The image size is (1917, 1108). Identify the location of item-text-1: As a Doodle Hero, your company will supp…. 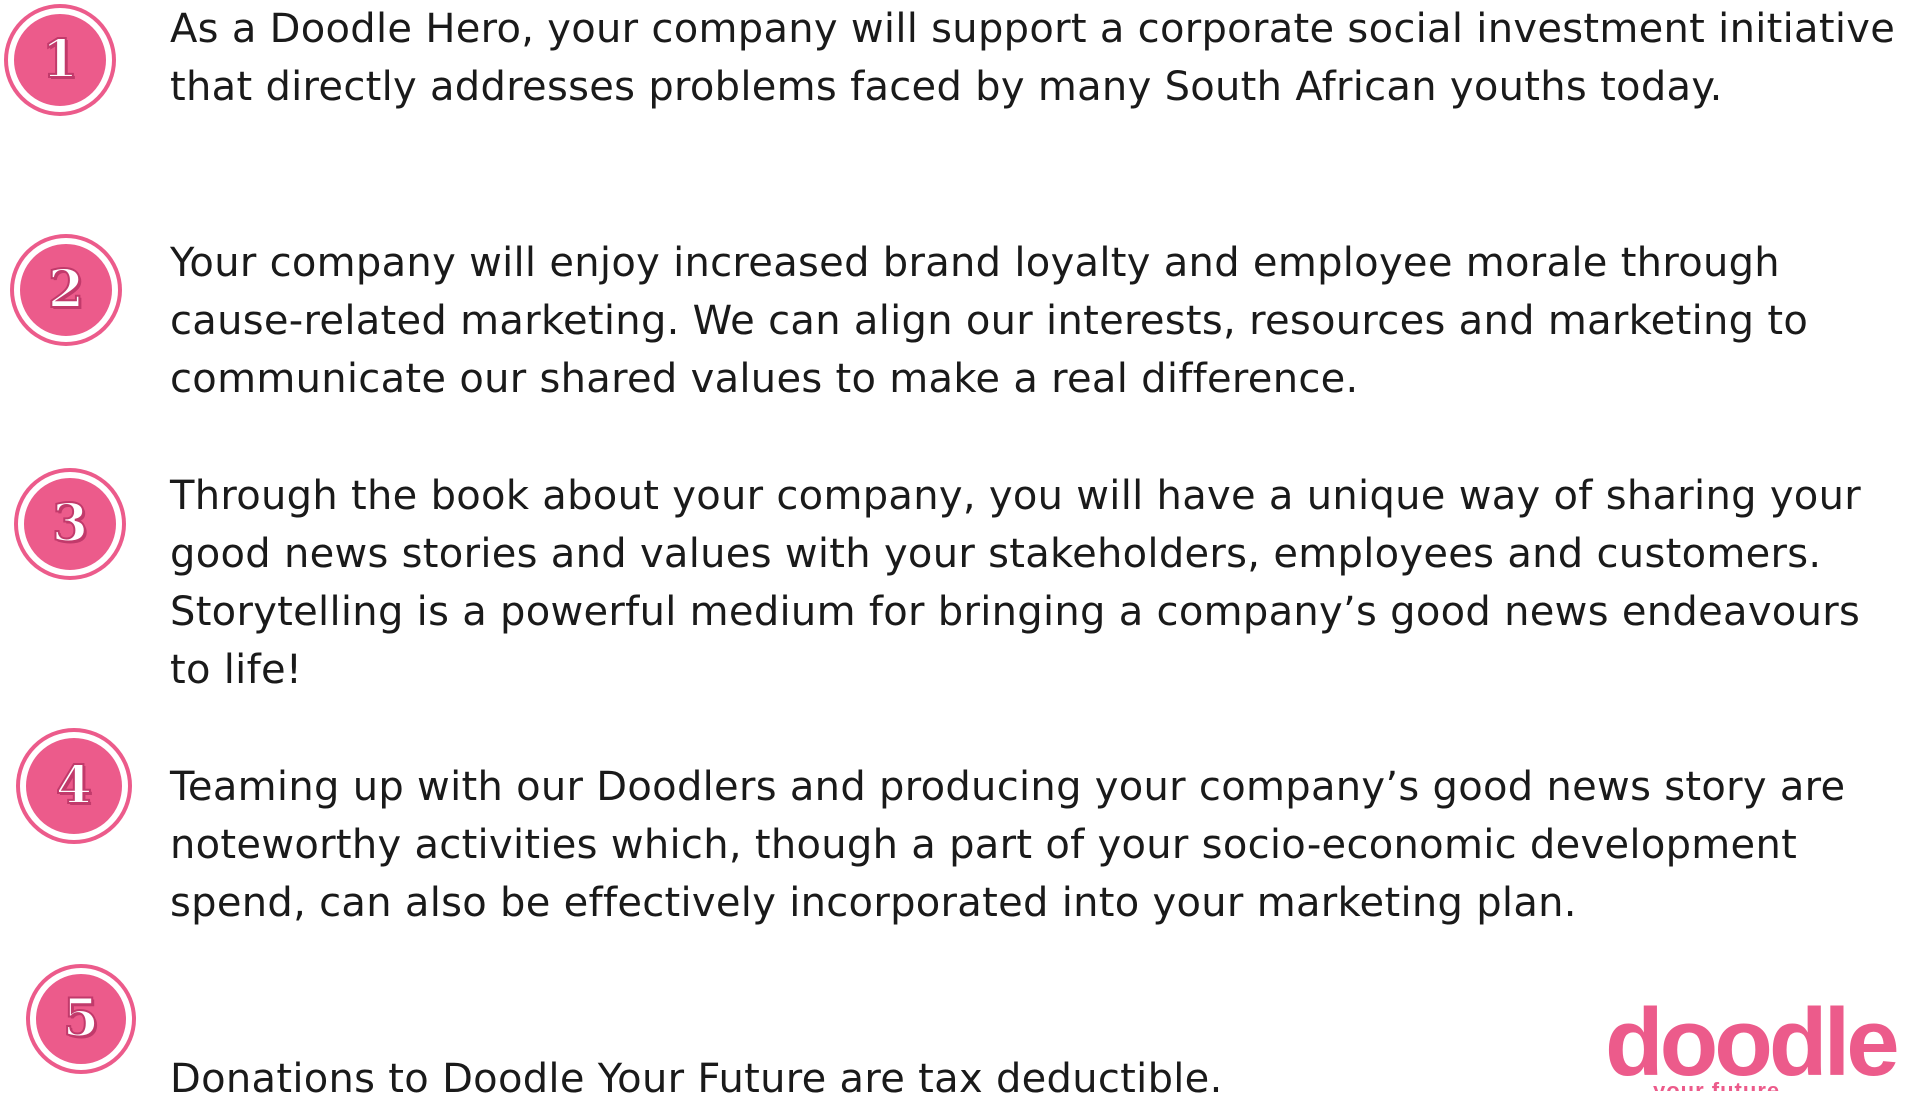
(1033, 58).